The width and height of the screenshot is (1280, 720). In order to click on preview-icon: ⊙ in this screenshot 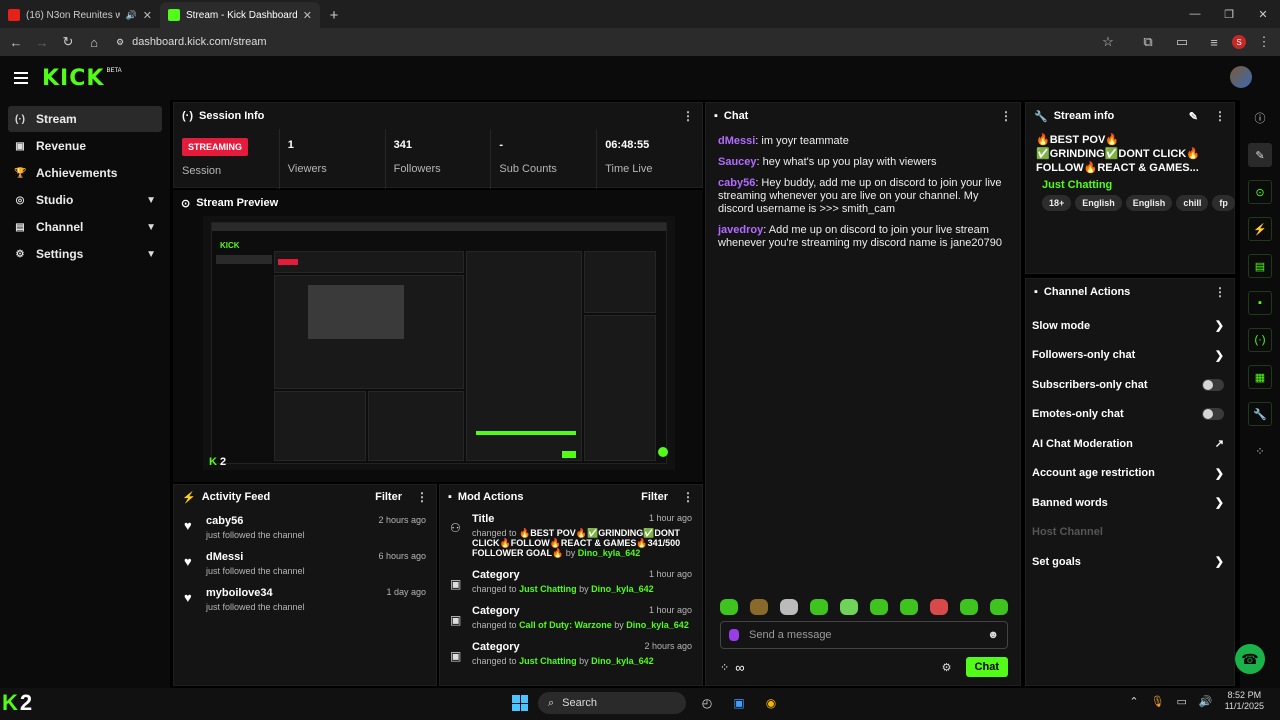, I will do `click(1260, 192)`.